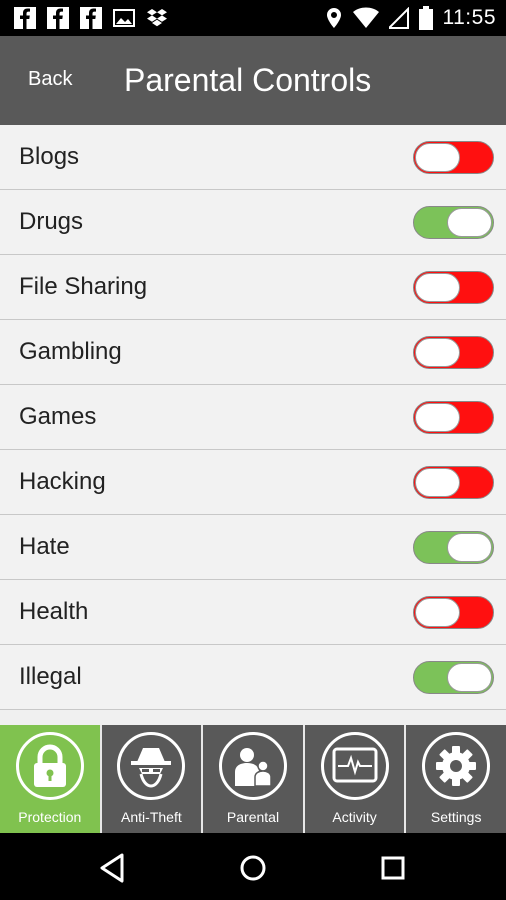 This screenshot has height=900, width=506. I want to click on tab-activity: Activity, so click(353, 779).